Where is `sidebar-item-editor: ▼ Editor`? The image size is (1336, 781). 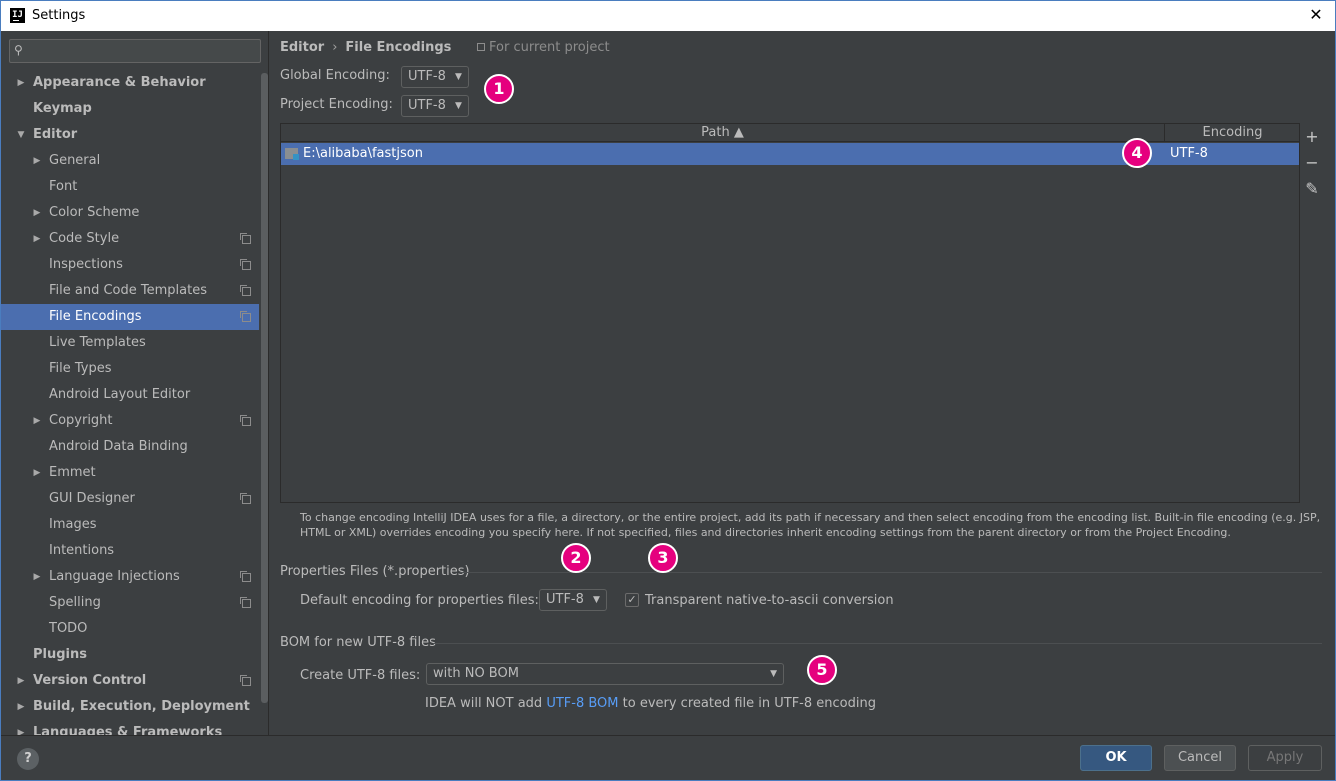
sidebar-item-editor: ▼ Editor is located at coordinates (130, 135).